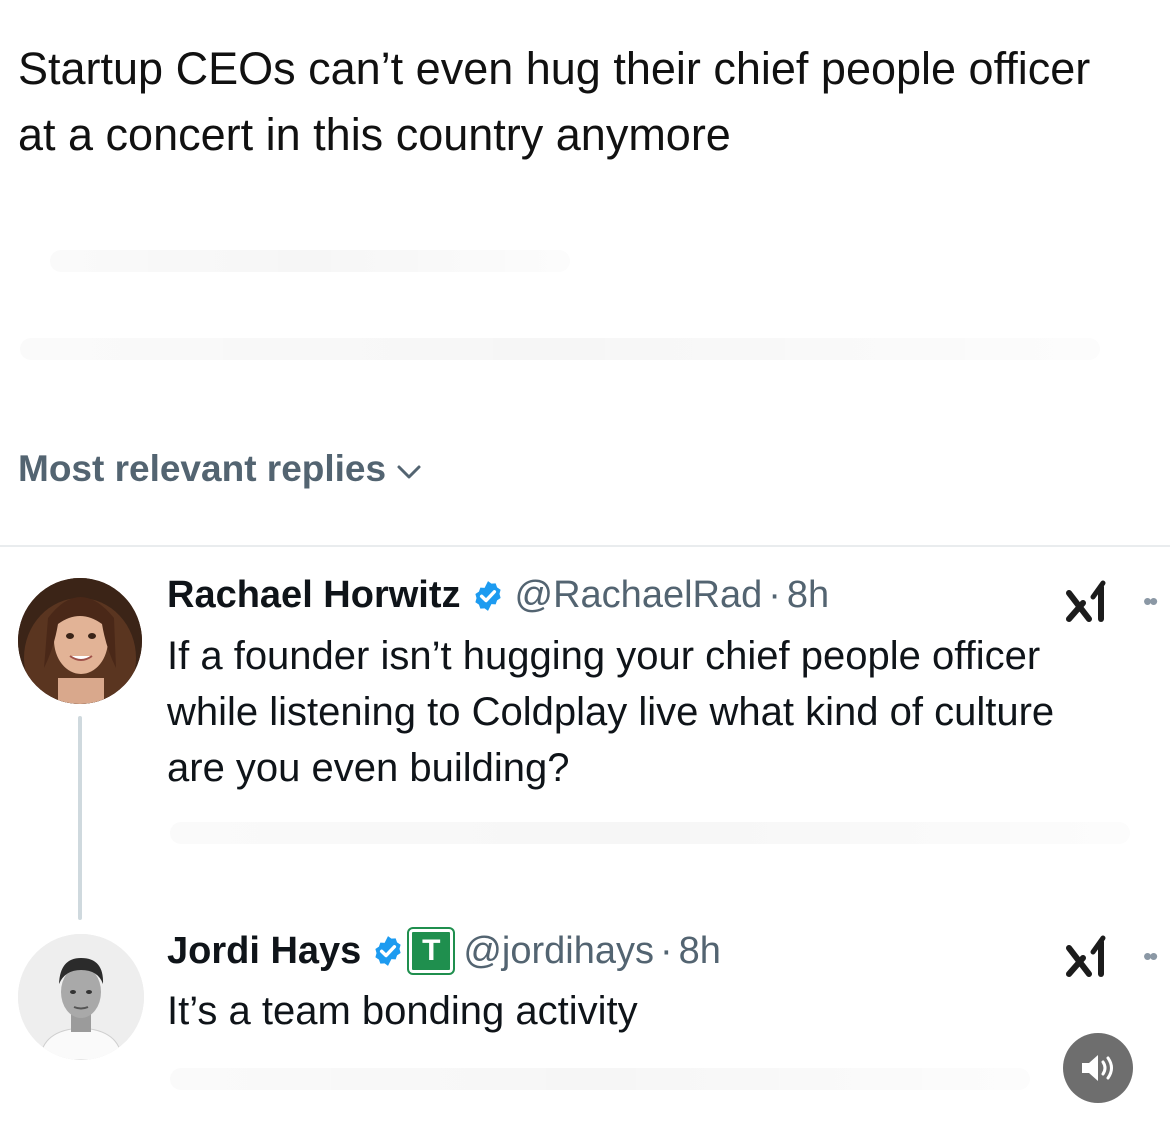  I want to click on speaker-icon, so click(1097, 1068).